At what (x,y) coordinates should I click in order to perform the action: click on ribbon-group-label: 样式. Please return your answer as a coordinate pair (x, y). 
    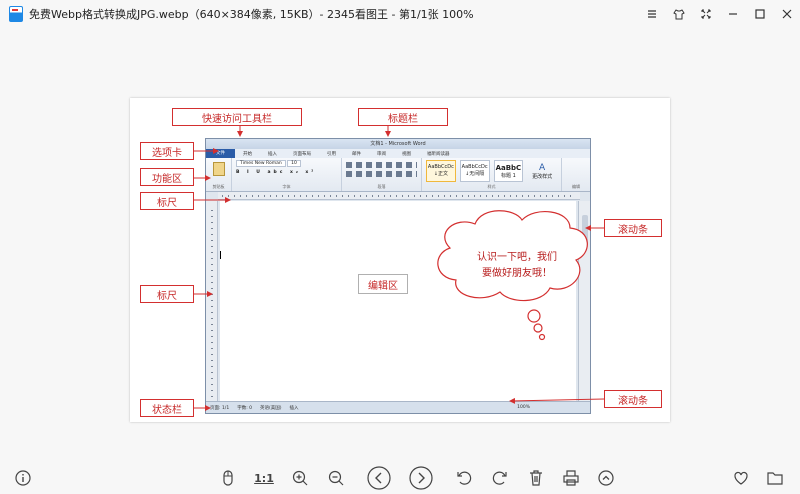
    Looking at the image, I should click on (491, 186).